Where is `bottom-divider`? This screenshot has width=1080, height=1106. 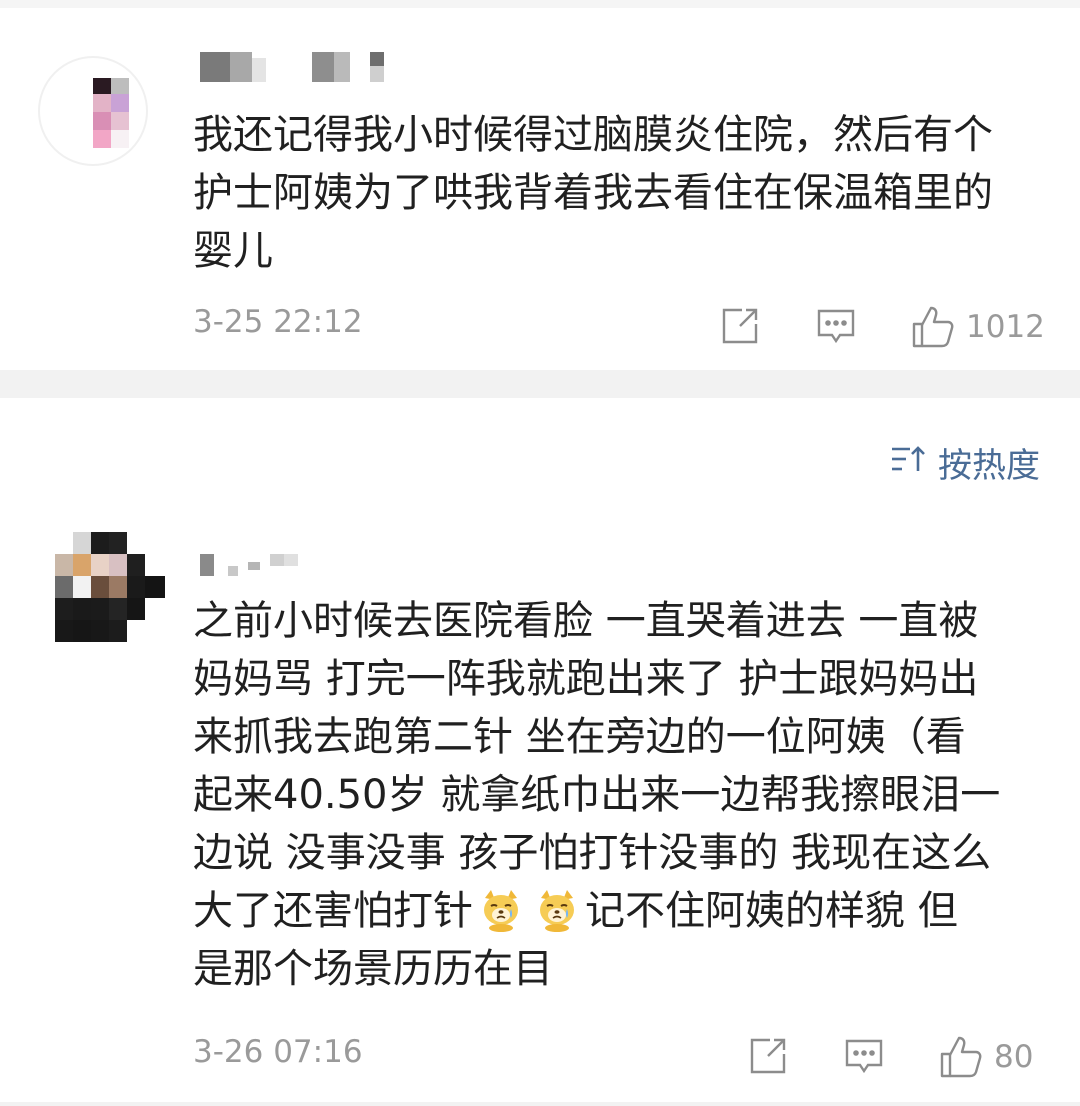
bottom-divider is located at coordinates (540, 1104).